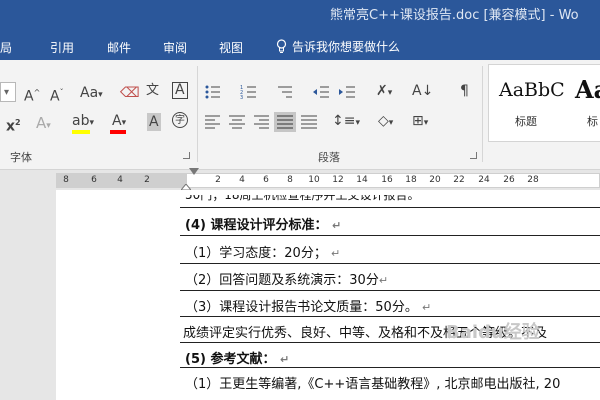 Image resolution: width=600 pixels, height=400 pixels. Describe the element at coordinates (213, 122) in the screenshot. I see `align-left-icon` at that location.